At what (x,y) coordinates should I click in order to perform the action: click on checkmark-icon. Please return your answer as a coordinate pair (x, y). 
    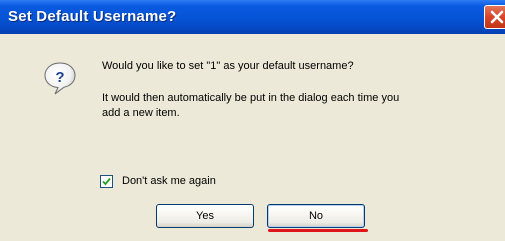
    Looking at the image, I should click on (106, 181).